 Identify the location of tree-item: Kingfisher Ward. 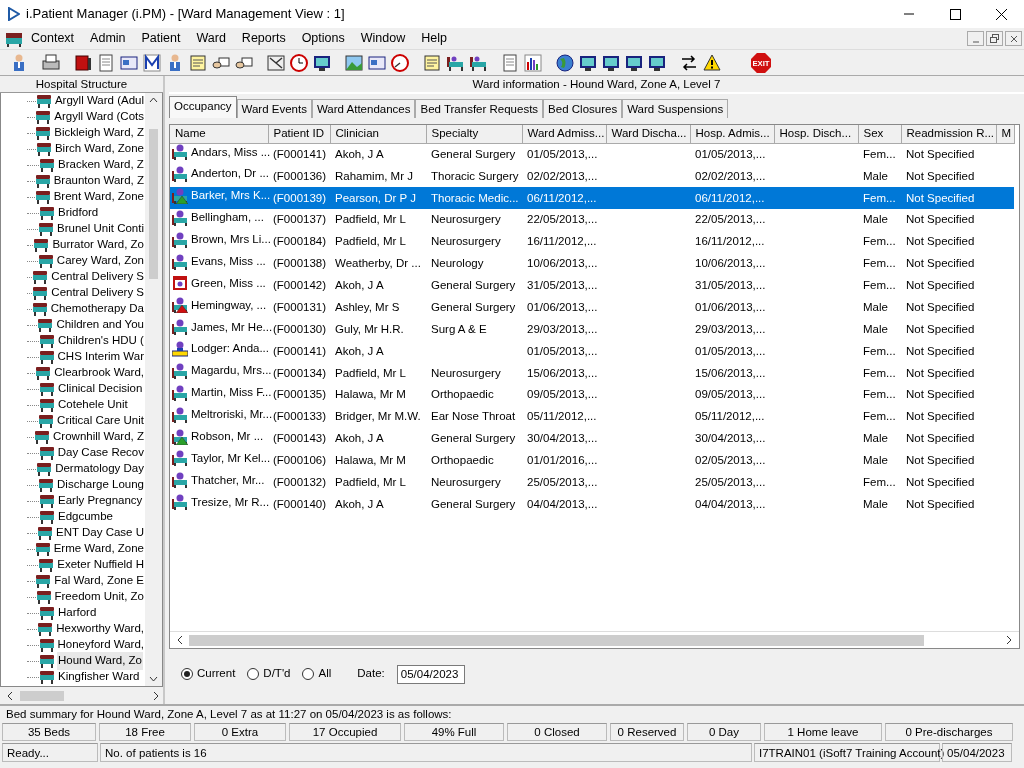
(99, 677).